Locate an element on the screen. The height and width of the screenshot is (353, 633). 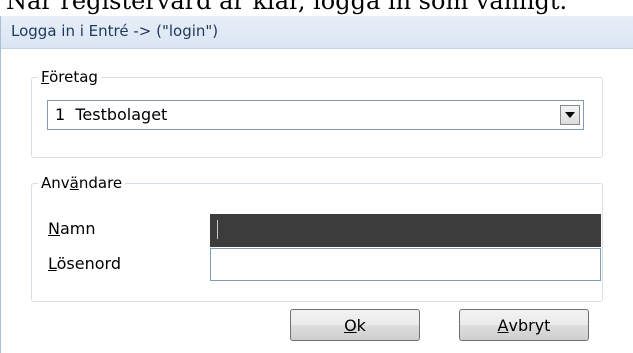
company-group-legend: Företag is located at coordinates (69, 77).